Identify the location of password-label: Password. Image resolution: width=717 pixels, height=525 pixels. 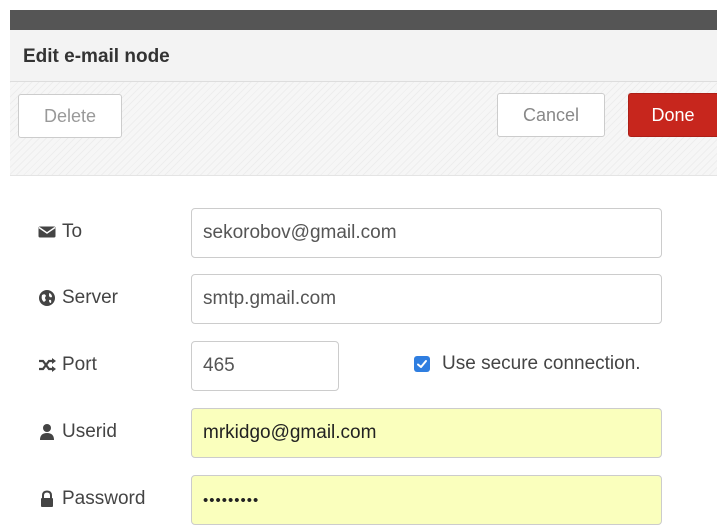
(91, 499).